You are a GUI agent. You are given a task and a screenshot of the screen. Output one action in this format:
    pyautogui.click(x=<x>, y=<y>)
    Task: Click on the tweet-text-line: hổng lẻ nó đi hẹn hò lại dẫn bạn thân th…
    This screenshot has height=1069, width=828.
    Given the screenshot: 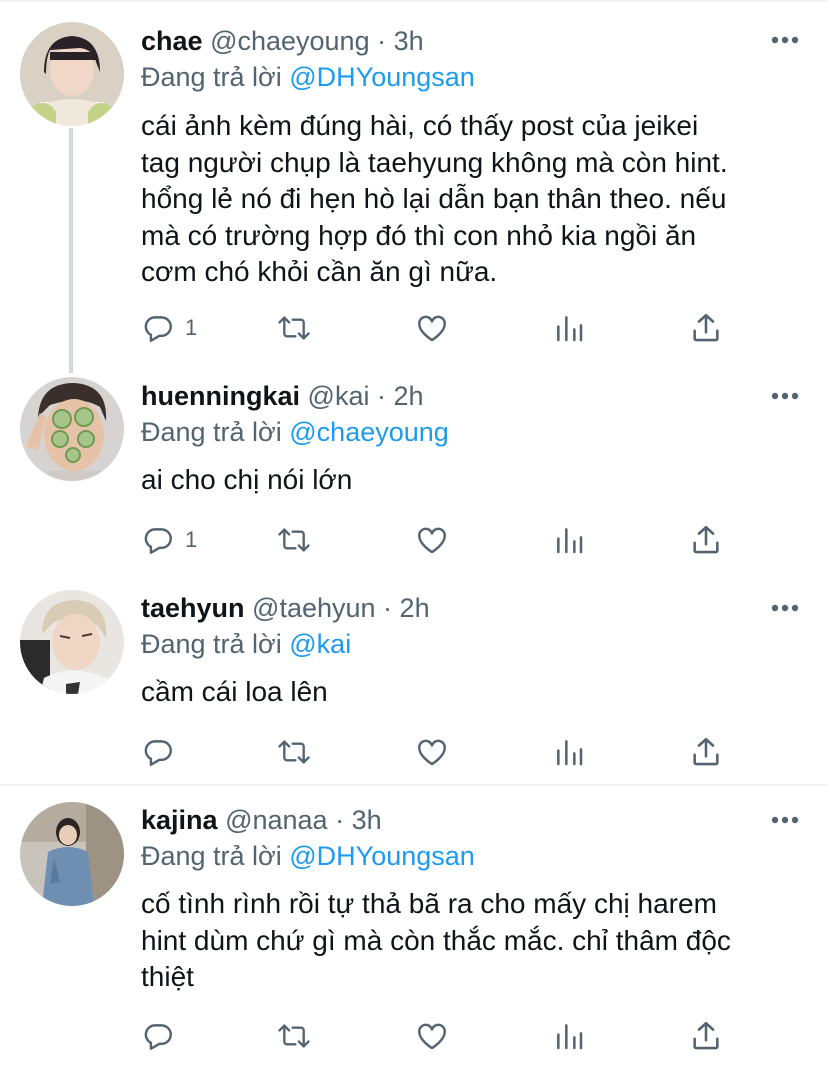 What is the action you would take?
    pyautogui.click(x=434, y=198)
    